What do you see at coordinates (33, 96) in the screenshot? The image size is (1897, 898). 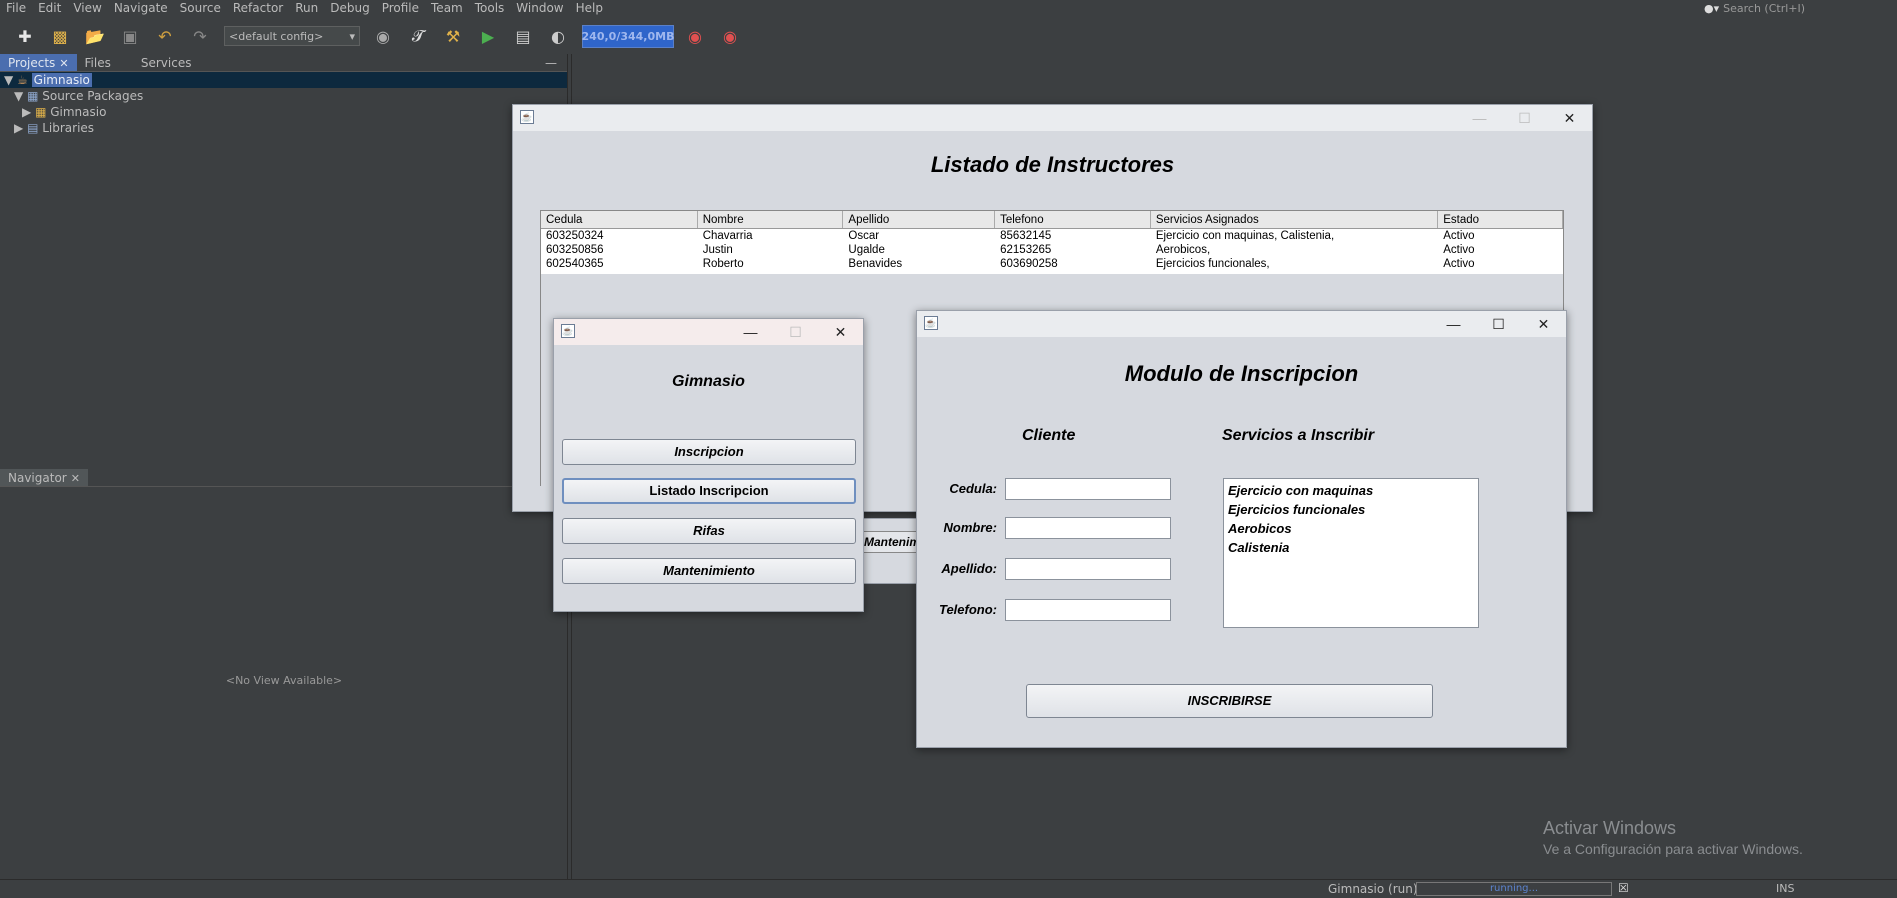 I see `source-packages-icon: ▦` at bounding box center [33, 96].